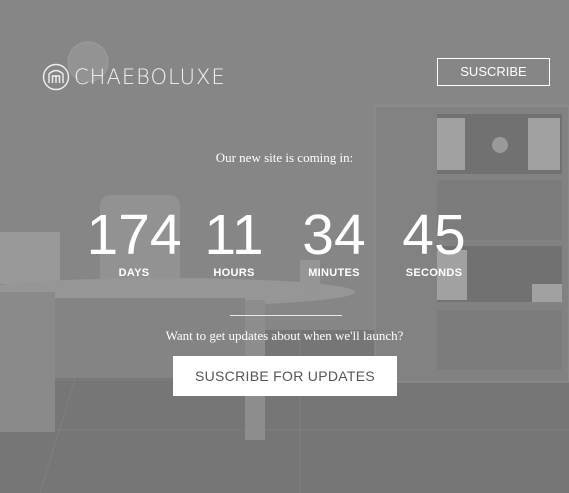 The width and height of the screenshot is (569, 493). What do you see at coordinates (493, 72) in the screenshot?
I see `header-subscribe-button: SUSCRIBE` at bounding box center [493, 72].